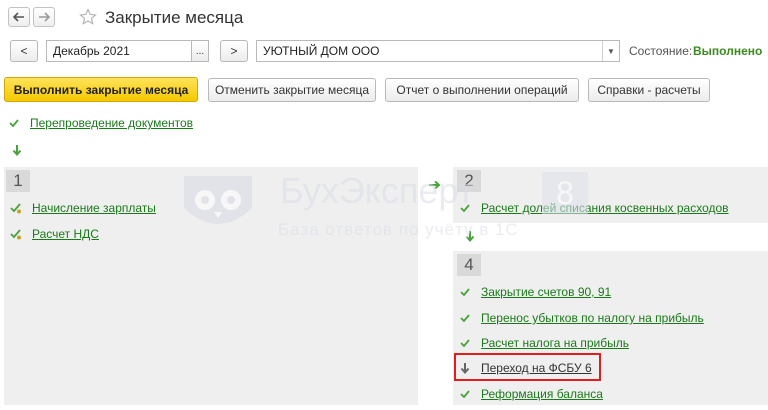 Image resolution: width=768 pixels, height=410 pixels. What do you see at coordinates (435, 185) in the screenshot?
I see `arrow-right-green-icon` at bounding box center [435, 185].